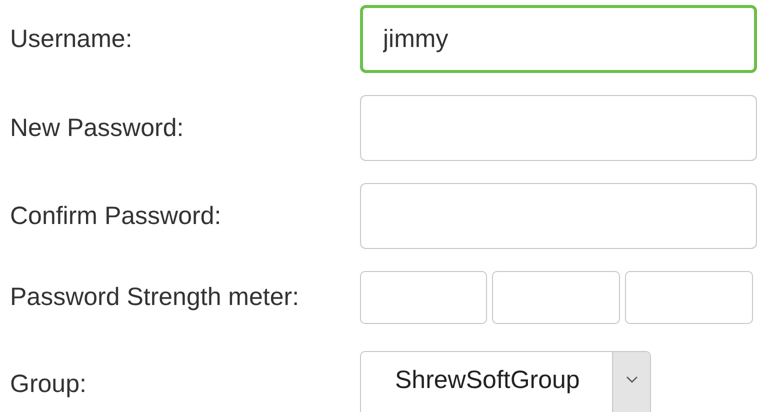  What do you see at coordinates (505, 381) in the screenshot?
I see `group-dropdown: ShrewSoftGroup` at bounding box center [505, 381].